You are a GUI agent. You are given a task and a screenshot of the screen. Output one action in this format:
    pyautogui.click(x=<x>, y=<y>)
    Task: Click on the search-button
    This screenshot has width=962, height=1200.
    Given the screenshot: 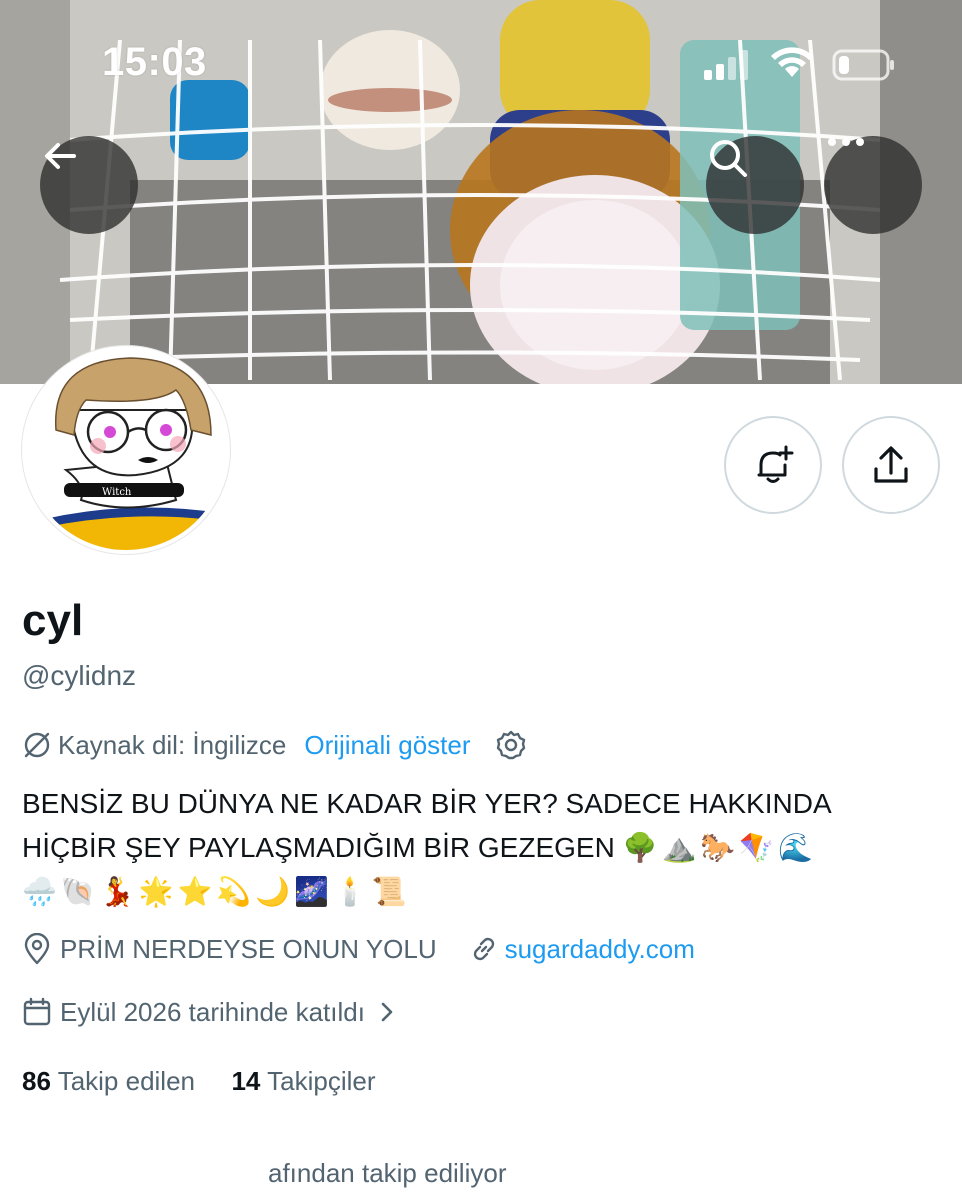 What is the action you would take?
    pyautogui.click(x=755, y=185)
    